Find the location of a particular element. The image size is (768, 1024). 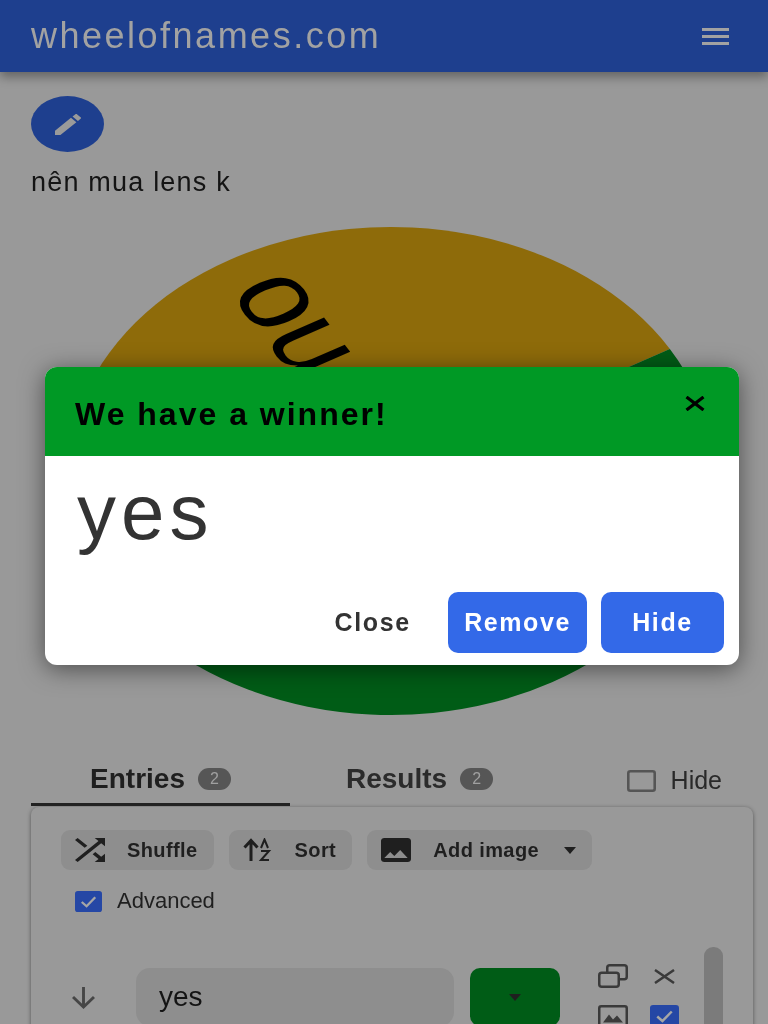

site-title: wheelofnames.com is located at coordinates (206, 36).